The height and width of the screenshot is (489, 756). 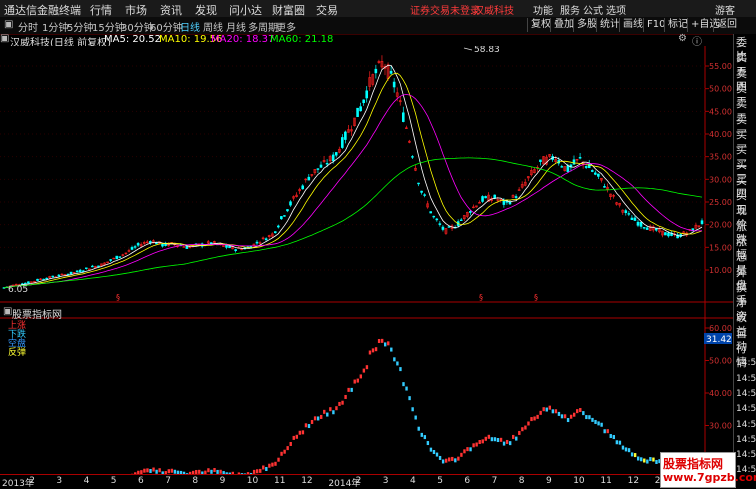 I want to click on watermark-title: 股票指标网, so click(x=693, y=463).